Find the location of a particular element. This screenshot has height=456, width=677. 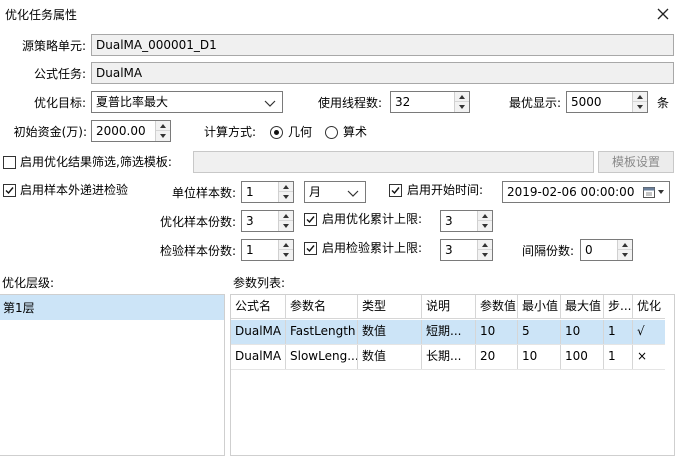

filter-label: 启用优化结果筛选,筛选模板: is located at coordinates (96, 162).